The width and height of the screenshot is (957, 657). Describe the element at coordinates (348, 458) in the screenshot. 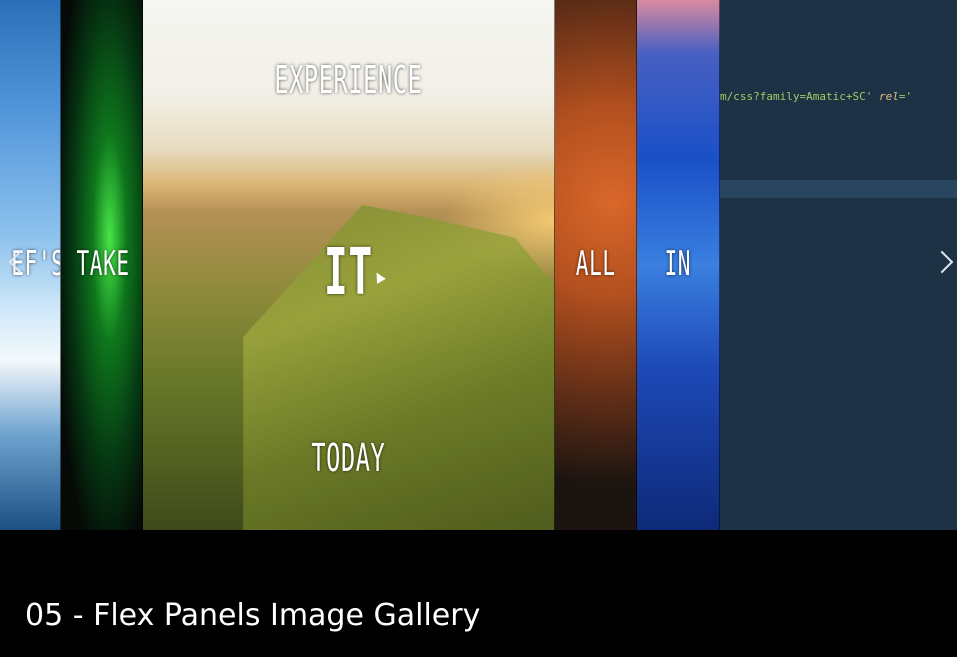

I see `panel-3-bottom-word: TODAY` at that location.